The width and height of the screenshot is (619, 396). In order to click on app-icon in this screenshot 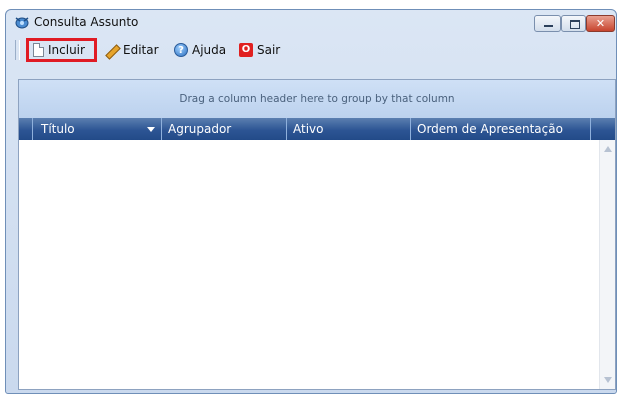, I will do `click(22, 23)`.